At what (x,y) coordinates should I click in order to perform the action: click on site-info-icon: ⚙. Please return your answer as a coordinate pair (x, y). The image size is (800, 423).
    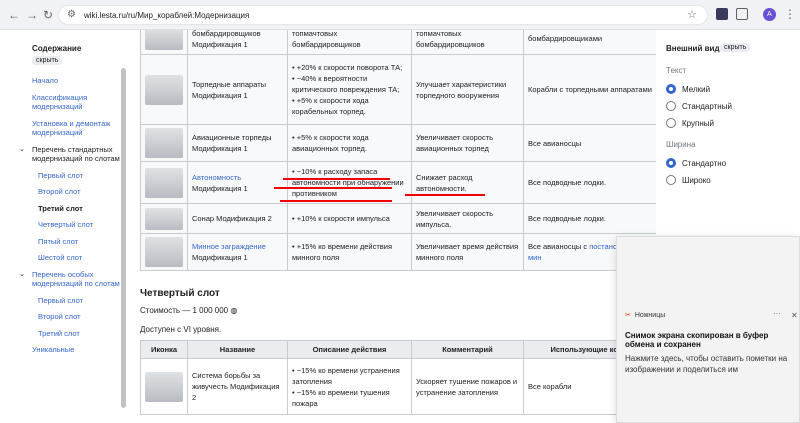
    Looking at the image, I should click on (71, 14).